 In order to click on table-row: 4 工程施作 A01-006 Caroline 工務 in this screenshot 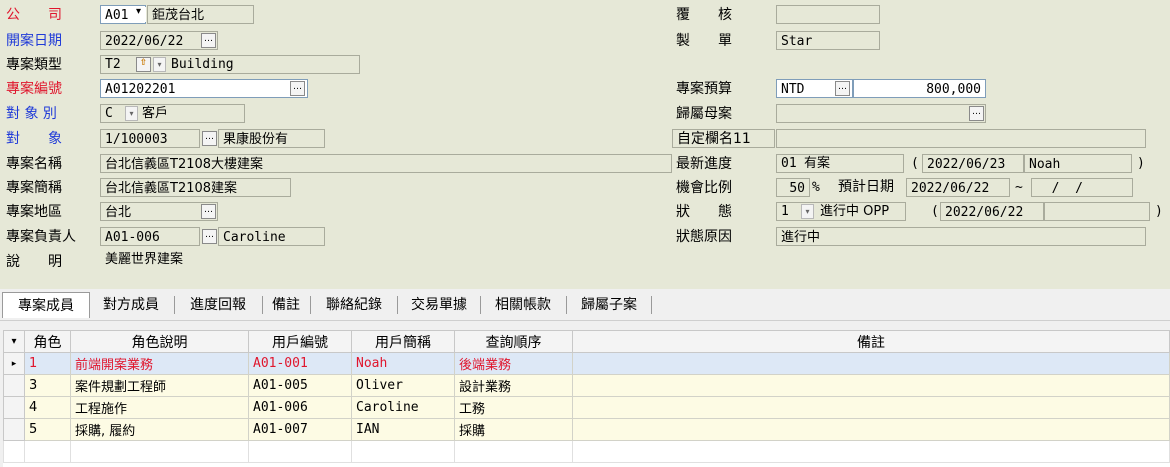, I will do `click(586, 407)`.